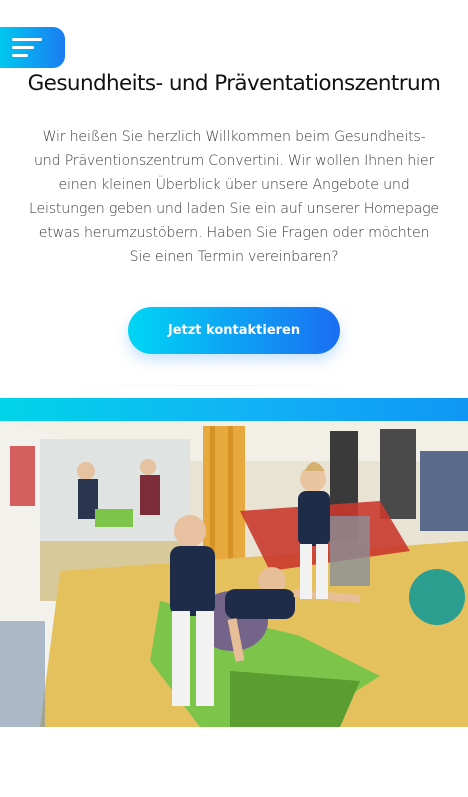 This screenshot has height=797, width=468. I want to click on gradient-band, so click(234, 409).